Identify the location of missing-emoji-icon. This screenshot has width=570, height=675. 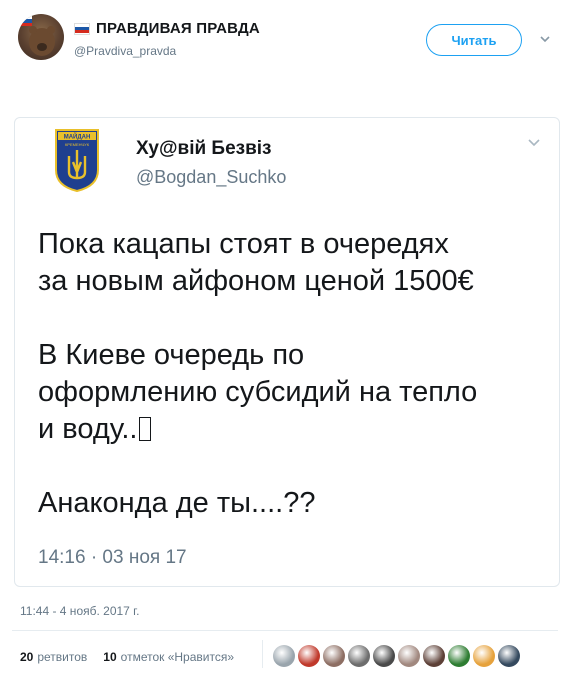
(145, 429).